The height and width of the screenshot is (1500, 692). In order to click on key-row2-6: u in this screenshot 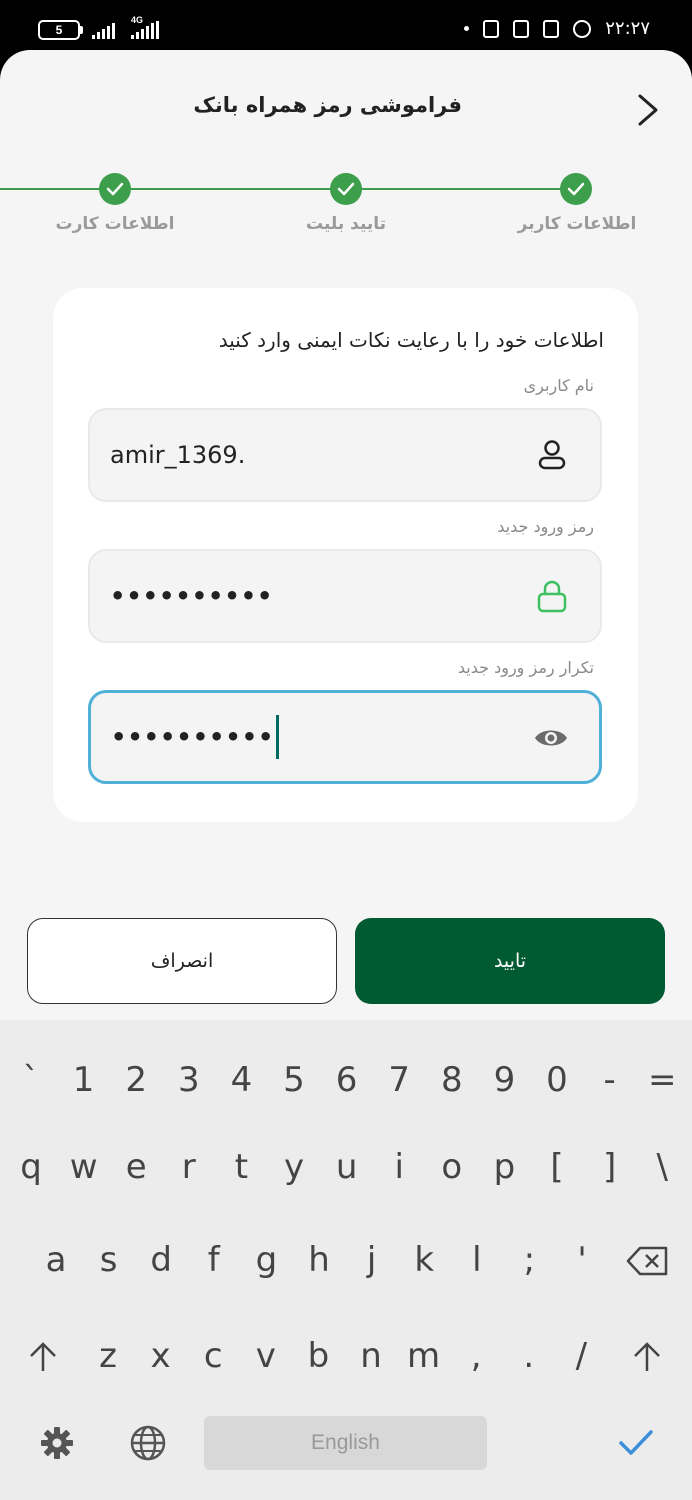, I will do `click(347, 1167)`.